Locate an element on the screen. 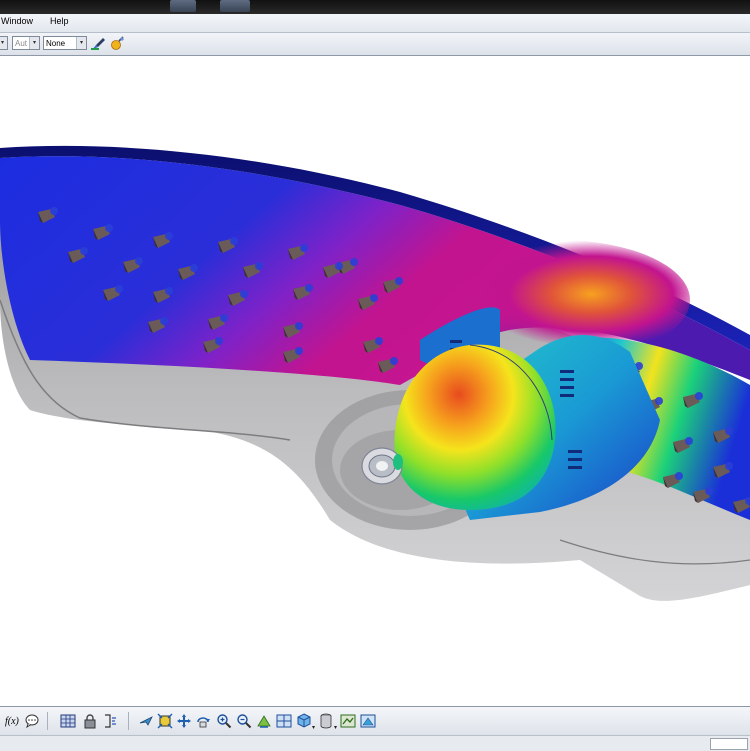 Image resolution: width=750 pixels, height=751 pixels. top-toolbar: ▾ Aut ▾ None ▾ is located at coordinates (375, 44).